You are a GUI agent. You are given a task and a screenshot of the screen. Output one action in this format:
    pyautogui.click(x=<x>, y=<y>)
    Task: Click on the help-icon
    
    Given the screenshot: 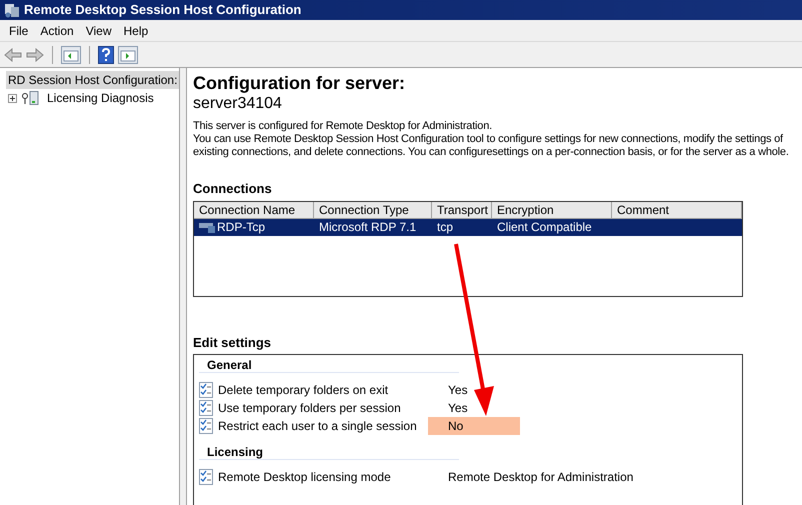 What is the action you would take?
    pyautogui.click(x=106, y=55)
    